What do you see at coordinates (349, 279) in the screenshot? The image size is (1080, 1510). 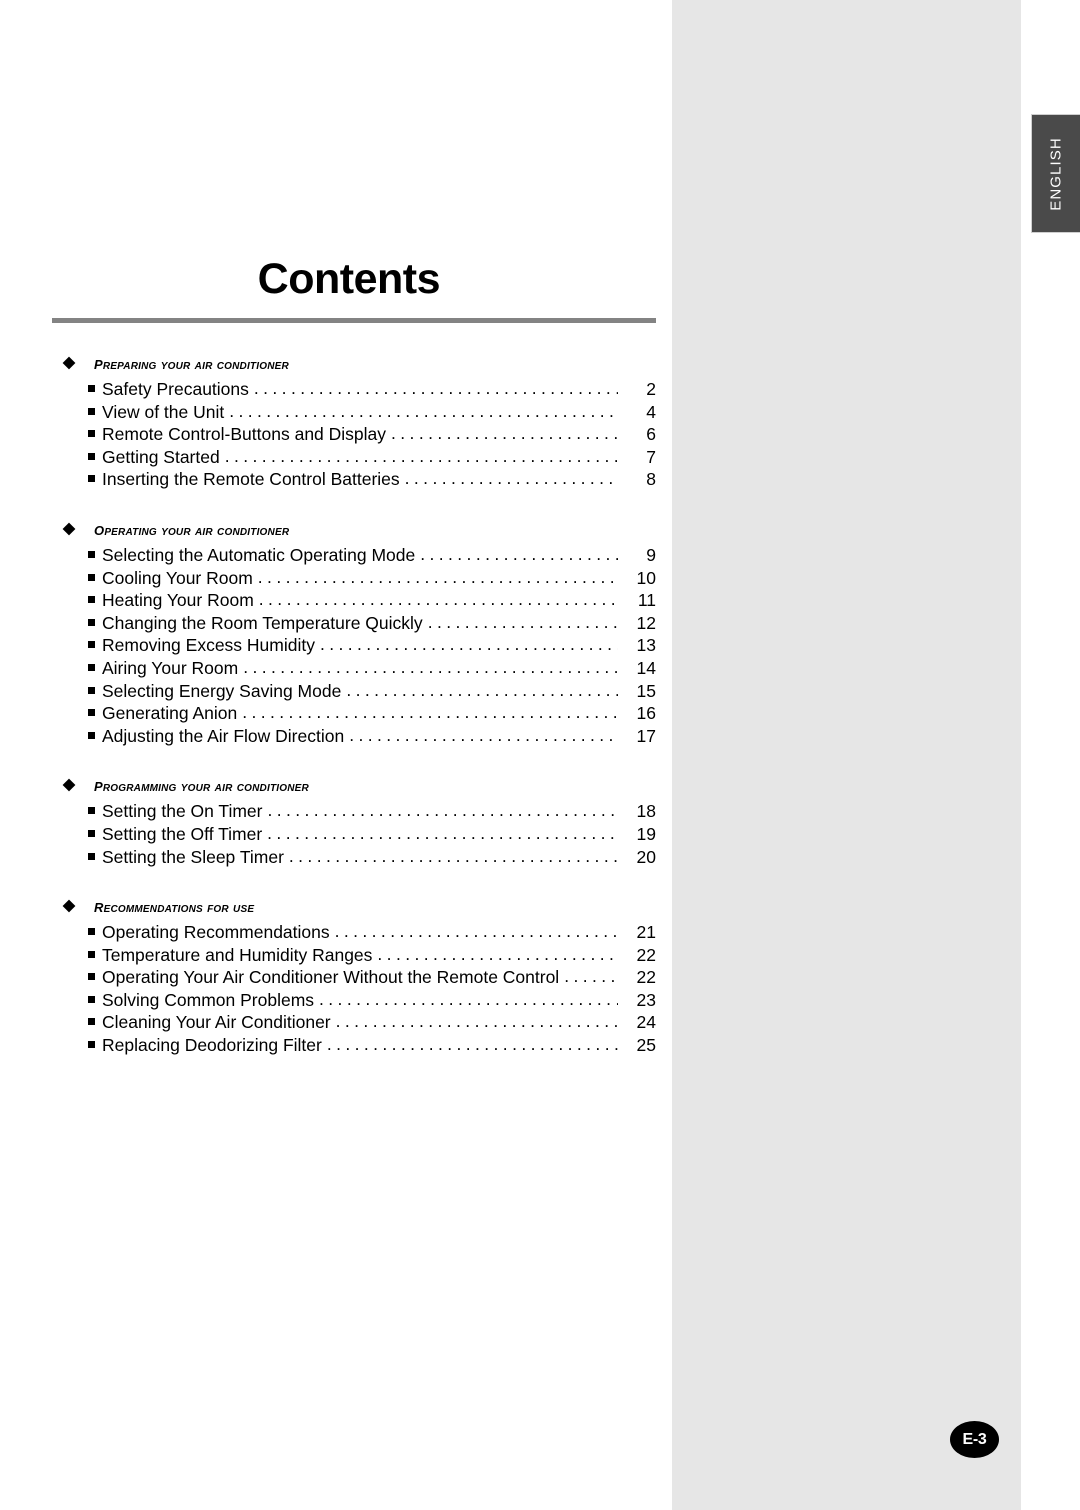 I see `page-title: Contents` at bounding box center [349, 279].